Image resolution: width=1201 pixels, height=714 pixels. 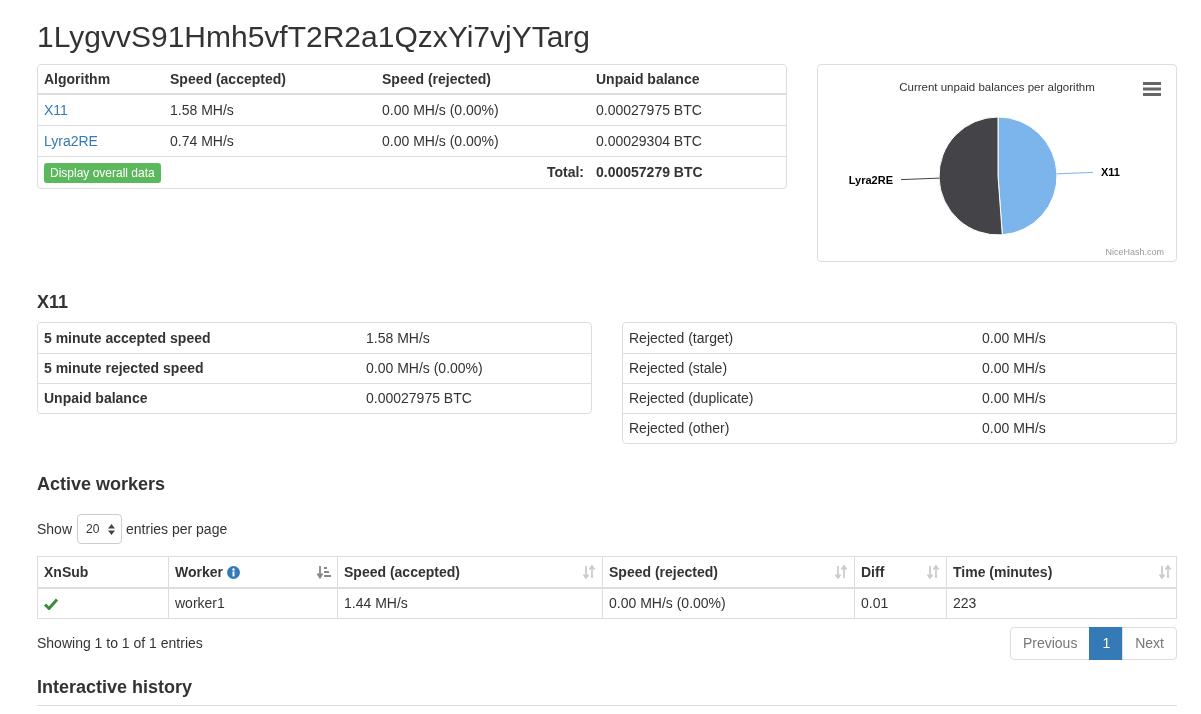 I want to click on column-header: Time (minutes), so click(x=1003, y=572).